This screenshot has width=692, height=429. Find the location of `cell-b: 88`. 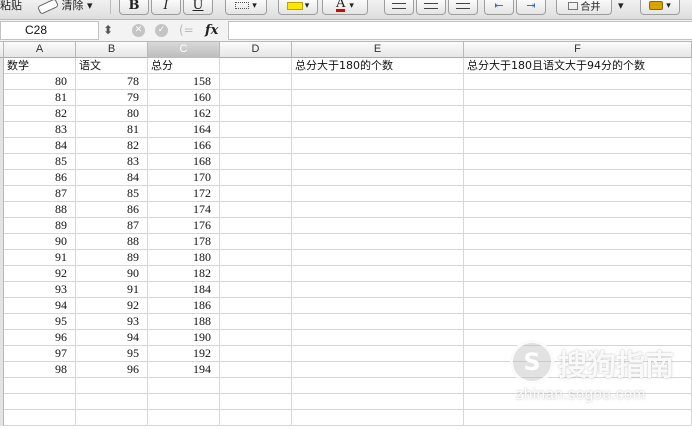

cell-b: 88 is located at coordinates (112, 242).